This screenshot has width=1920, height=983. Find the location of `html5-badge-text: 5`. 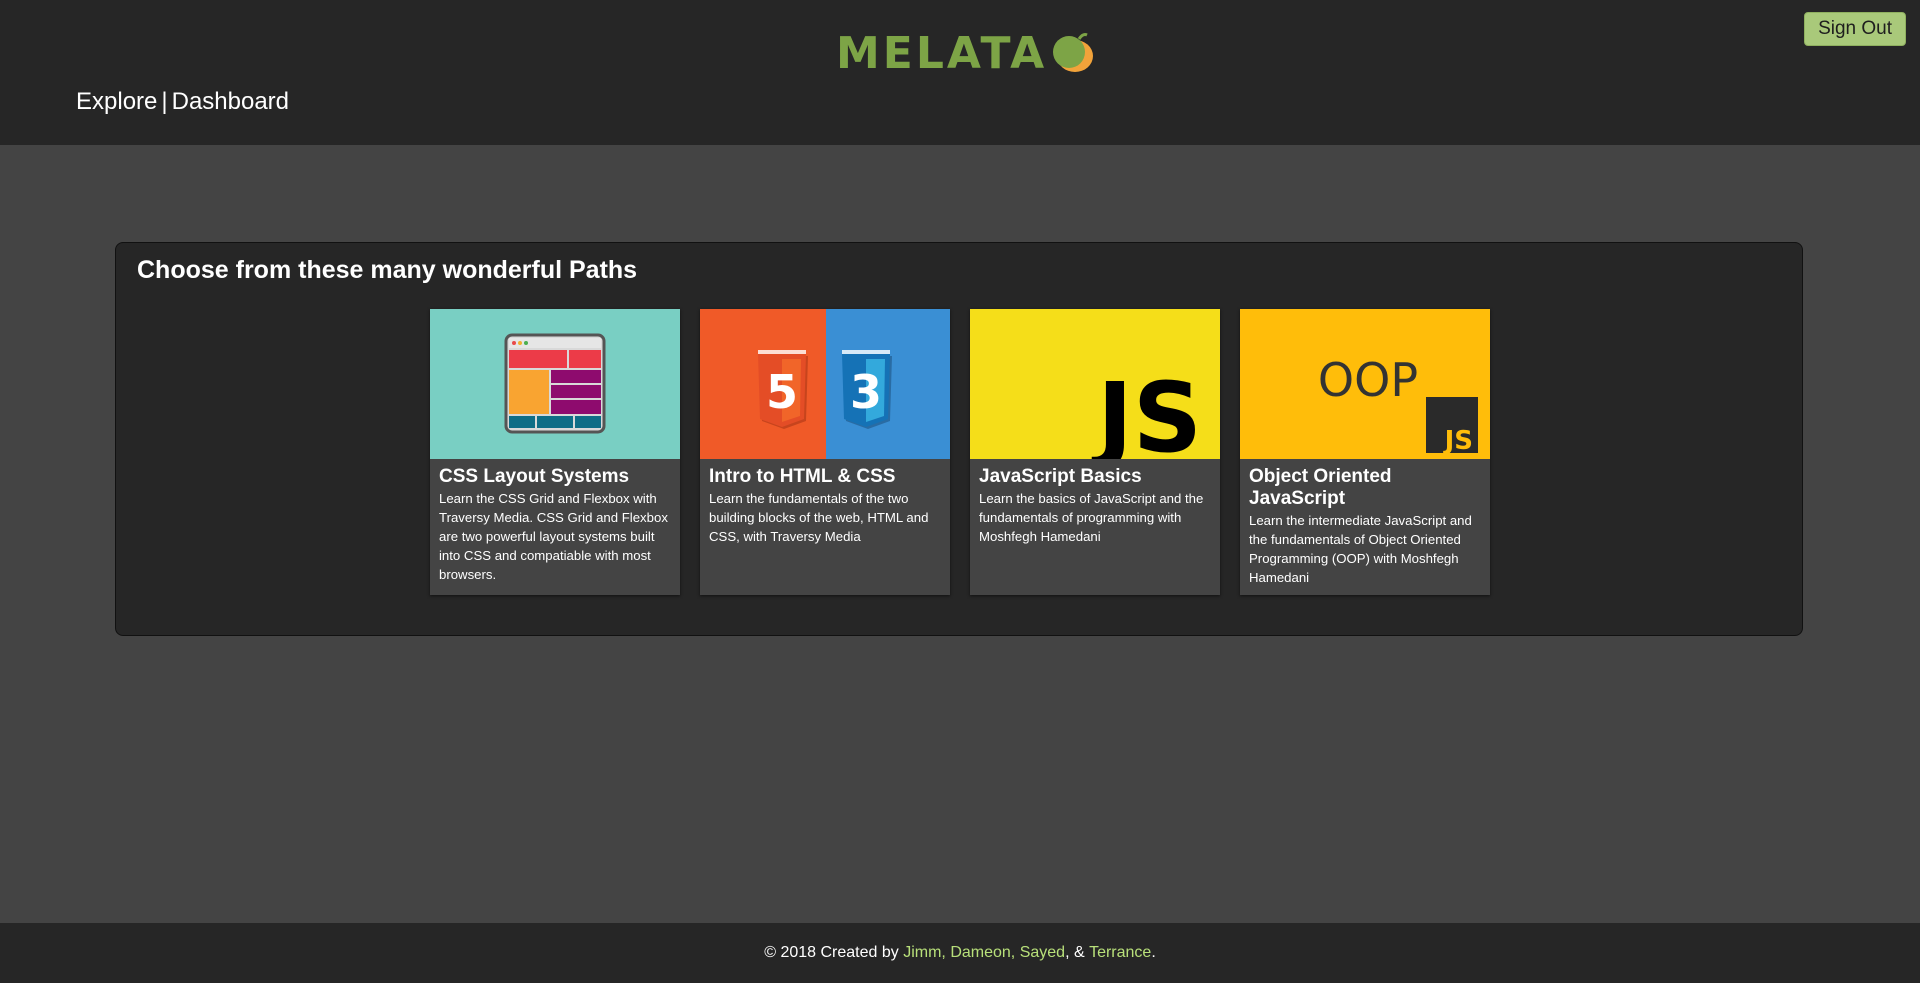

html5-badge-text: 5 is located at coordinates (782, 392).